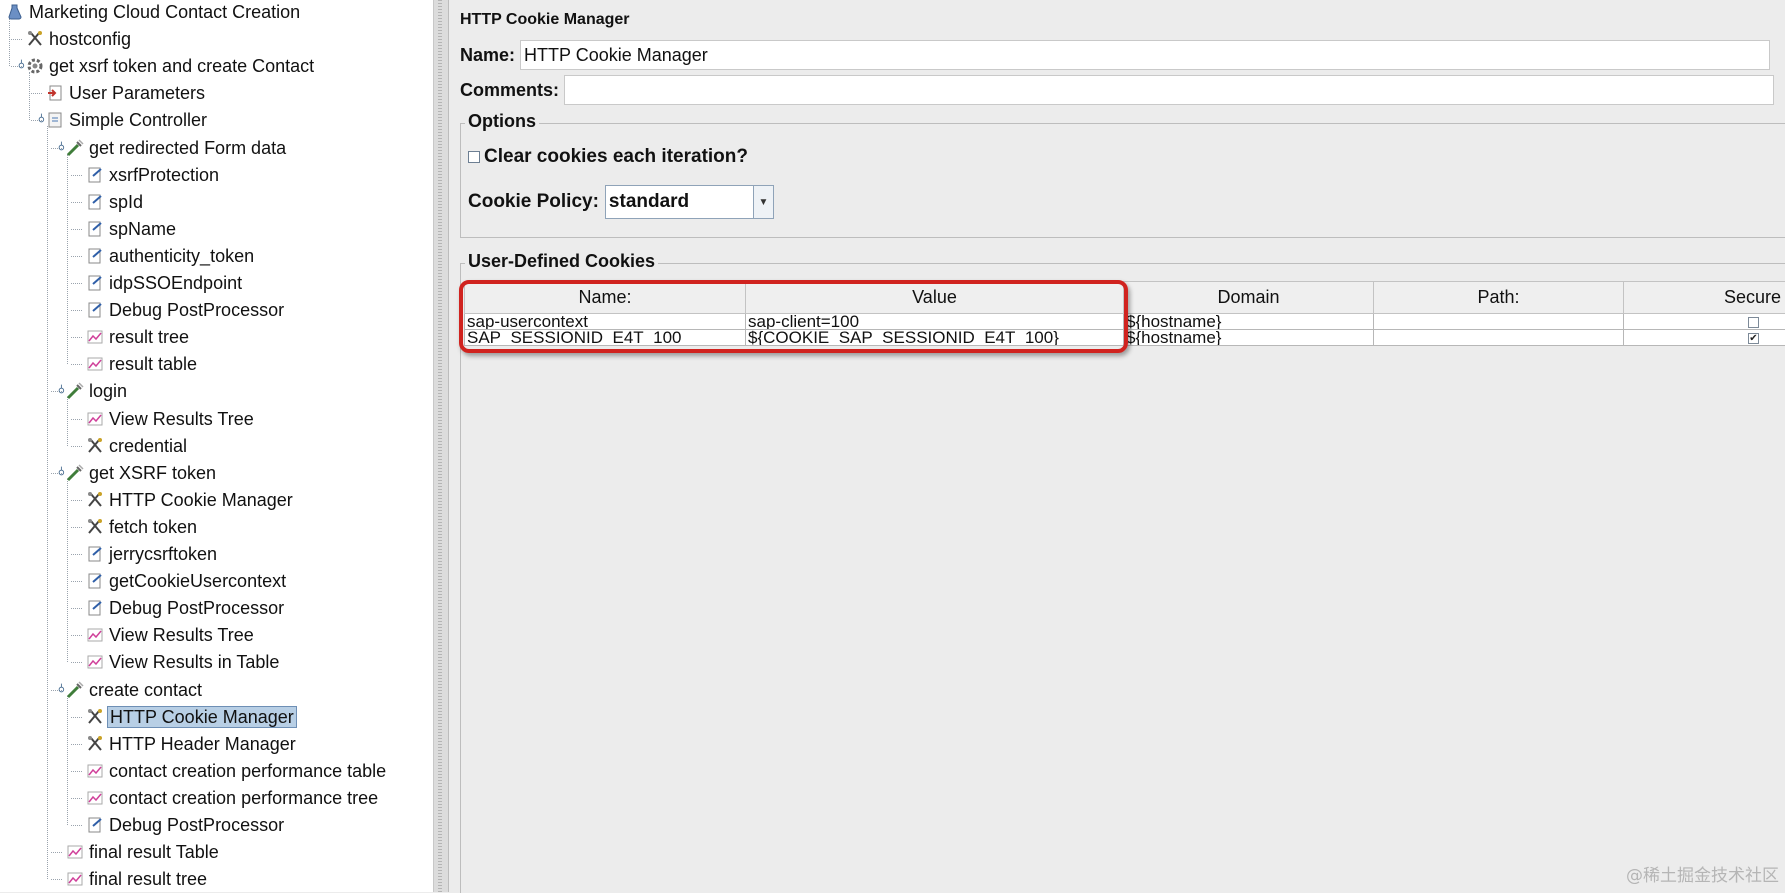  I want to click on tree-node: User Parameters, so click(126, 93).